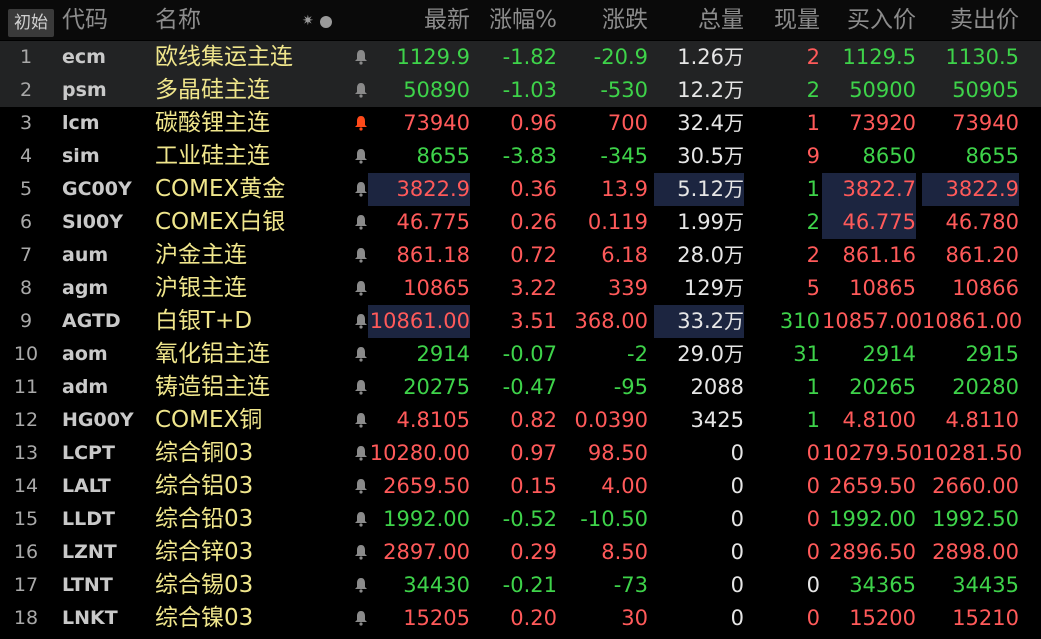 The image size is (1041, 639). What do you see at coordinates (882, 585) in the screenshot?
I see `row-bid: 34365` at bounding box center [882, 585].